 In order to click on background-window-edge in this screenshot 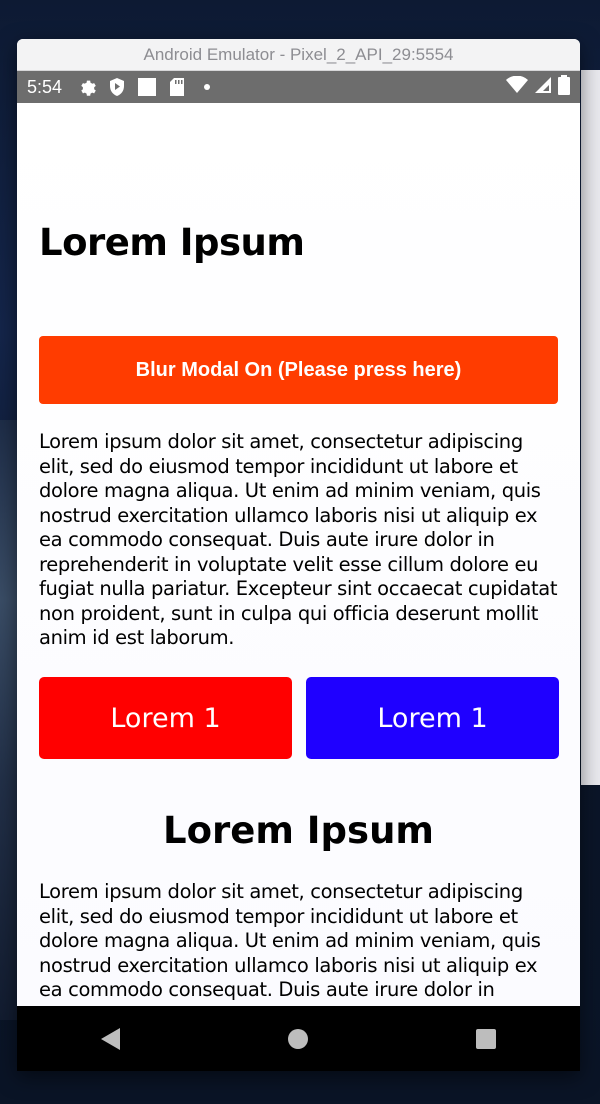, I will do `click(590, 427)`.